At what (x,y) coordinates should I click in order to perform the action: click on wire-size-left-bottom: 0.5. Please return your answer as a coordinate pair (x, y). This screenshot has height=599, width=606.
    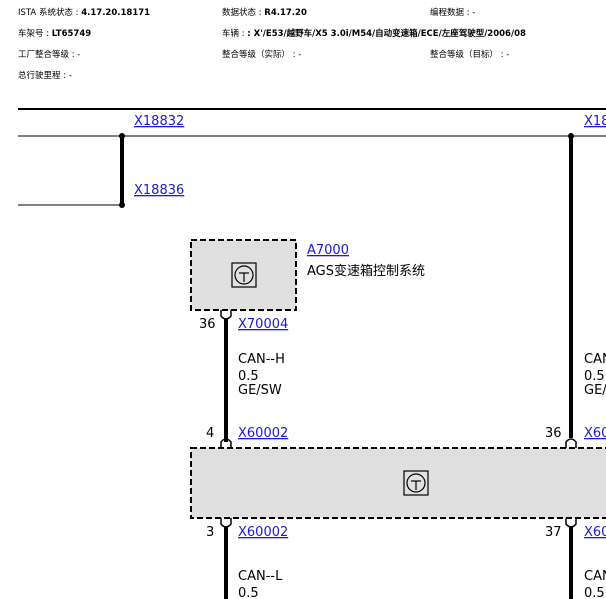
    Looking at the image, I should click on (248, 592).